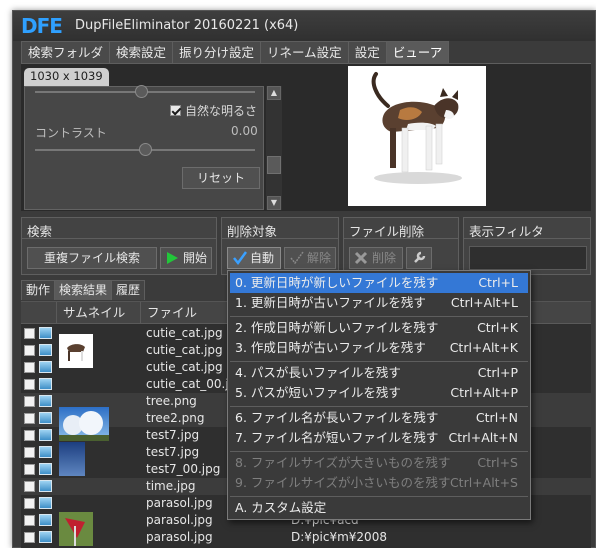 This screenshot has height=548, width=596. Describe the element at coordinates (39, 313) in the screenshot. I see `header-select` at that location.